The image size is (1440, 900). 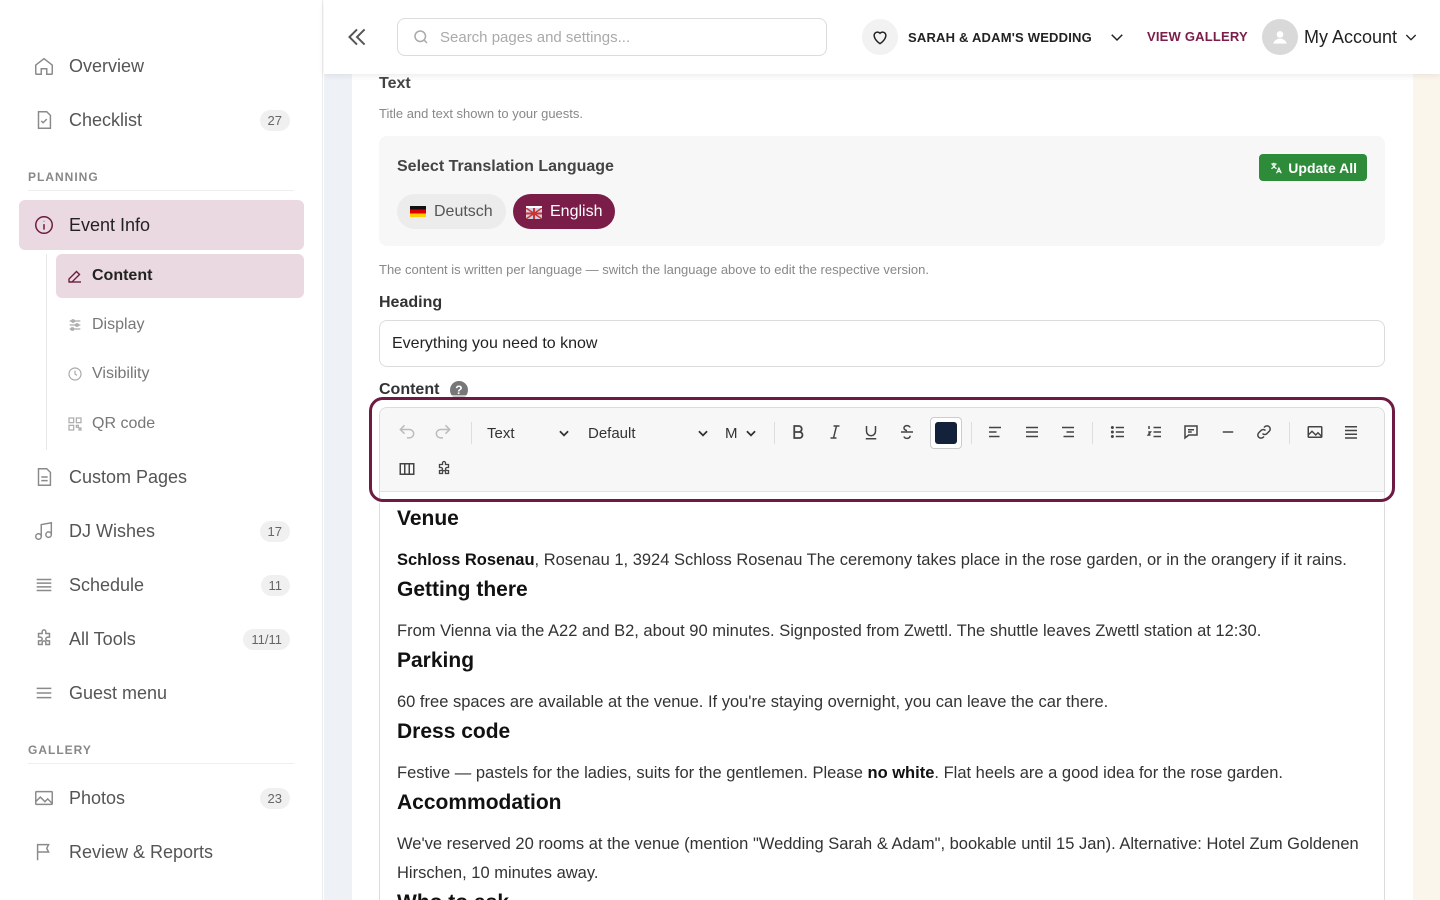 I want to click on language-pill-deutsch: Deutsch, so click(x=451, y=211).